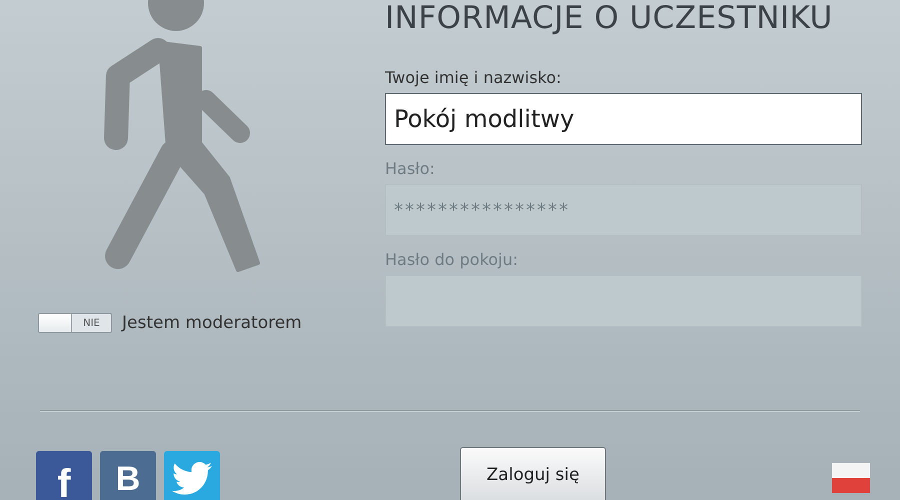 The width and height of the screenshot is (900, 500). I want to click on toggle-switch: NIE, so click(75, 323).